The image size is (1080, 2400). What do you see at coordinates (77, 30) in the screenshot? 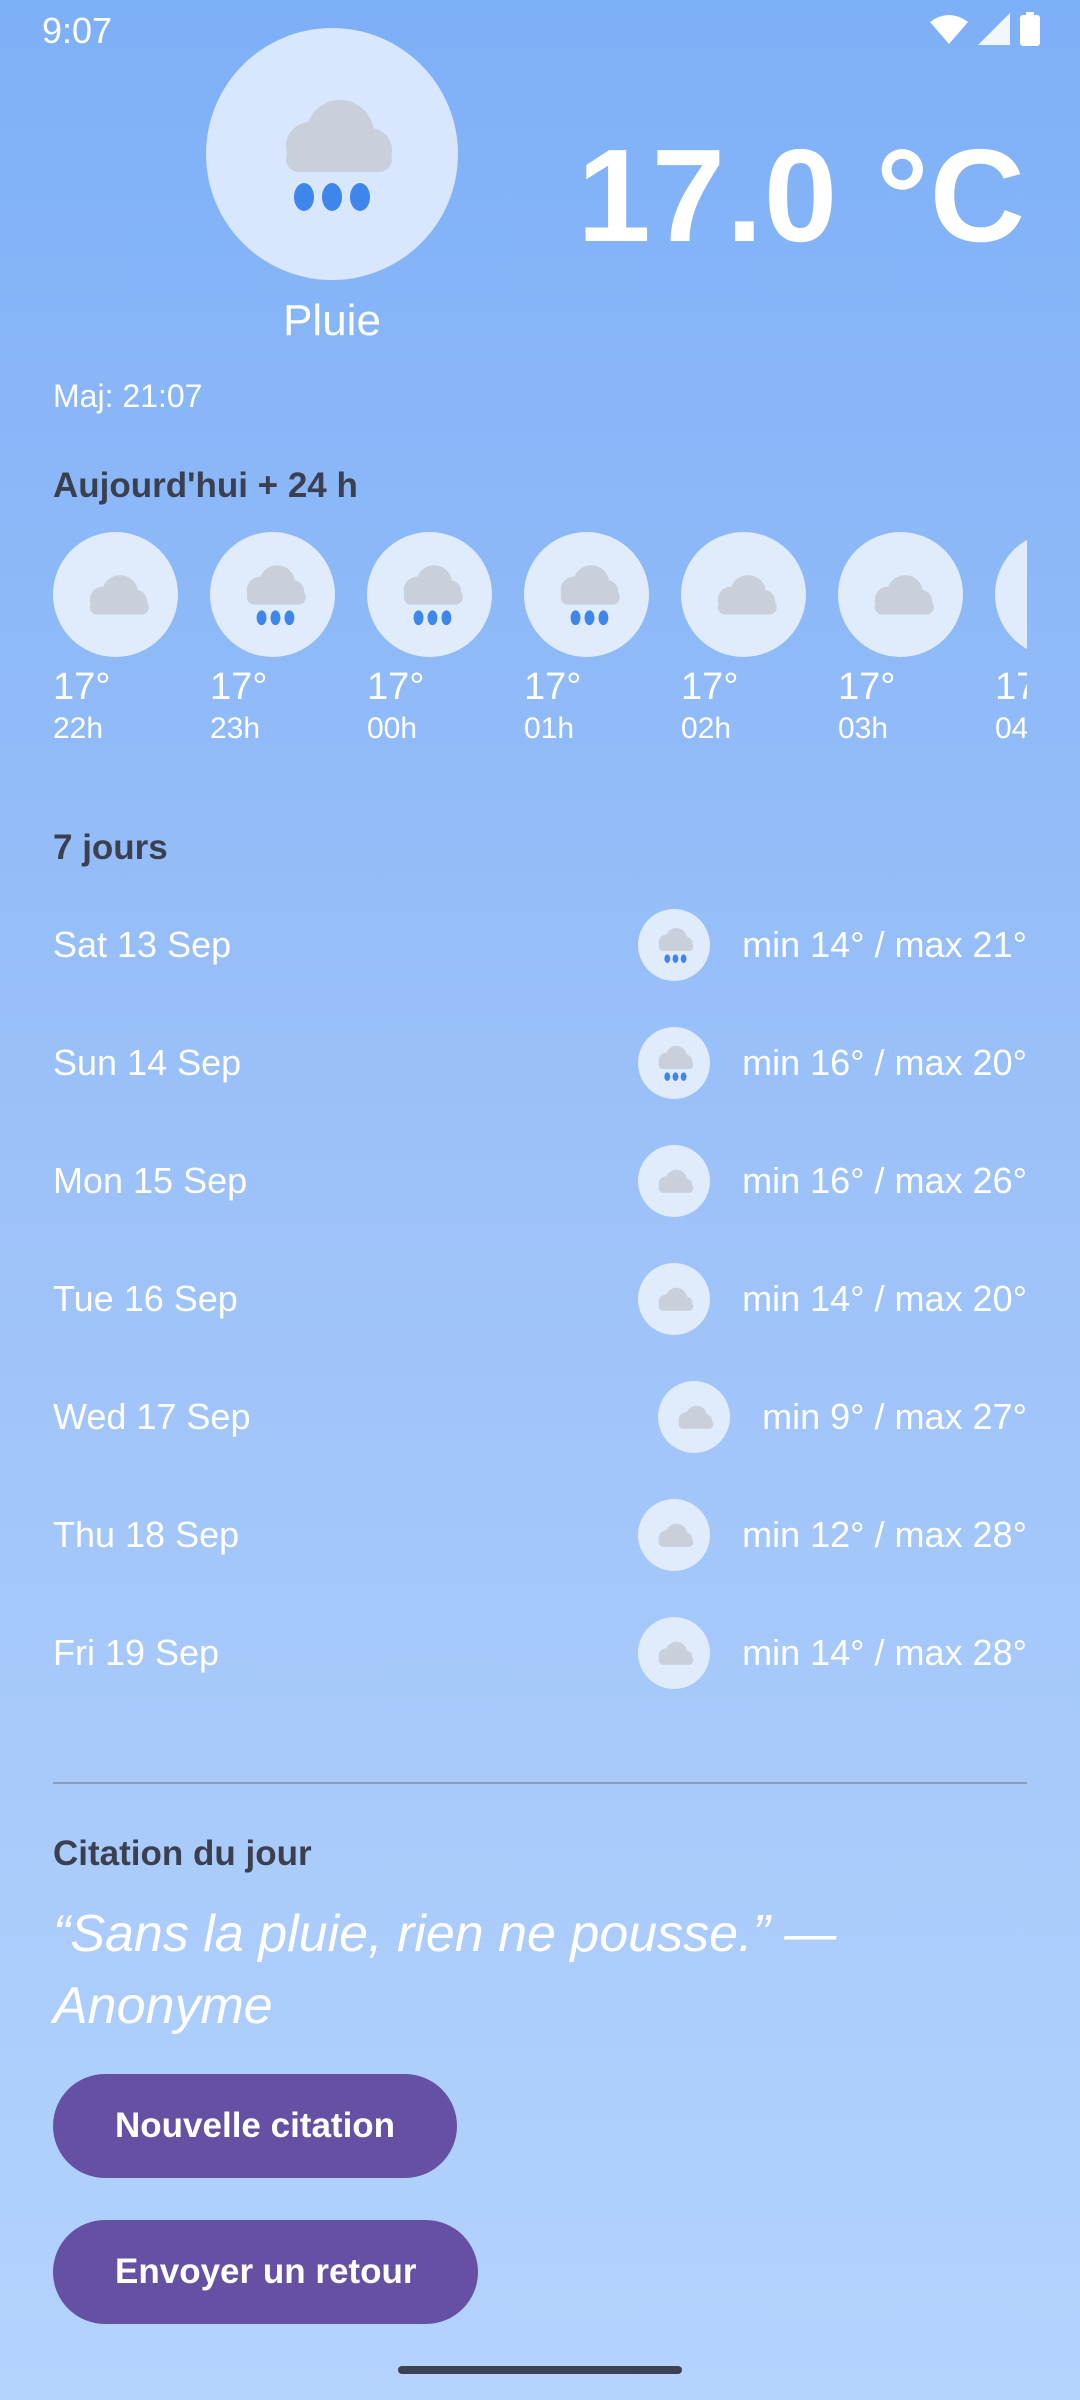
I see `status-time: 9:07` at bounding box center [77, 30].